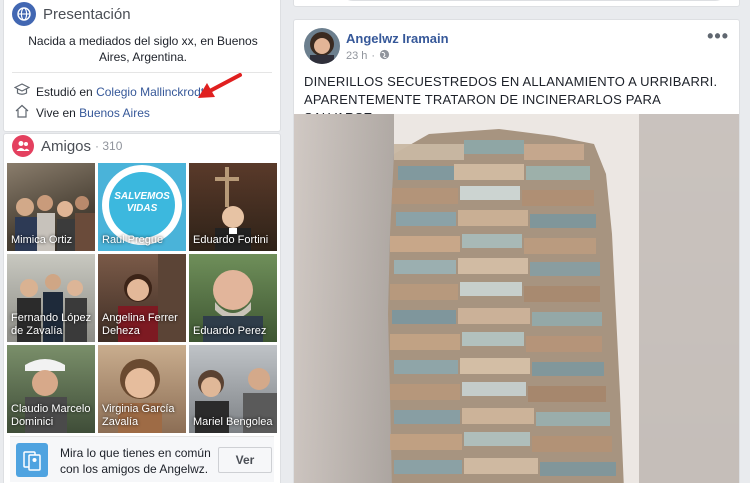 Image resolution: width=750 pixels, height=483 pixels. Describe the element at coordinates (516, 3) in the screenshot. I see `composer-card` at that location.